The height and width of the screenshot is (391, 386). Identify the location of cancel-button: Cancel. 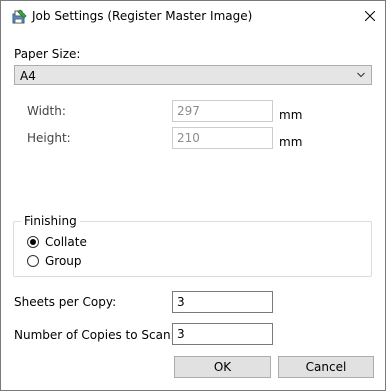
(326, 367).